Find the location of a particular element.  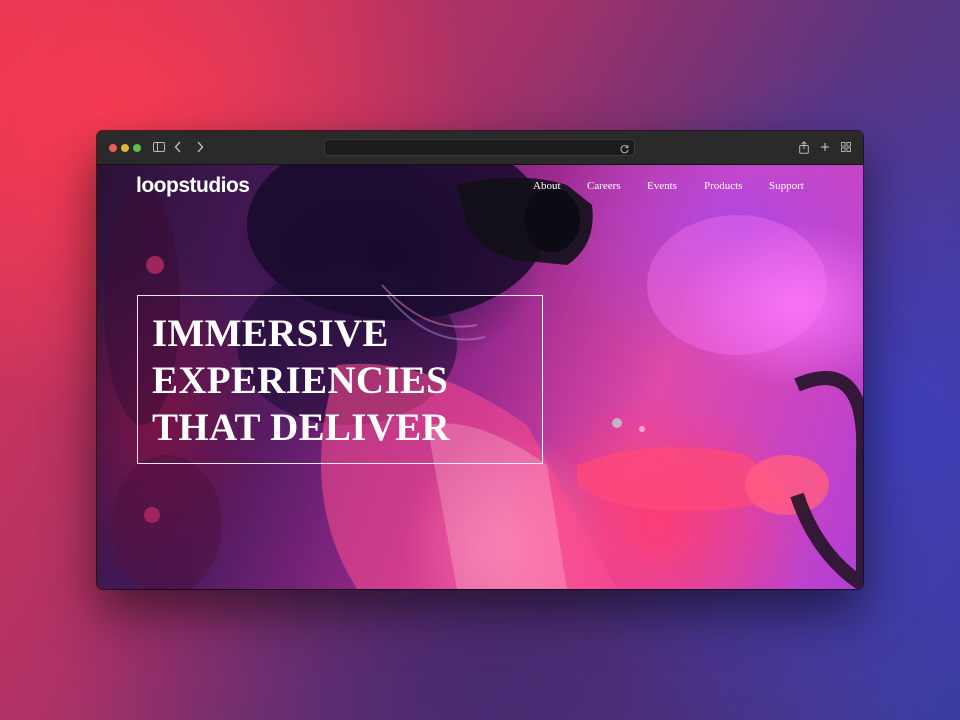

hero-headline: IMMERSIVE EXPERIENCIES THAT DELIVER is located at coordinates (301, 380).